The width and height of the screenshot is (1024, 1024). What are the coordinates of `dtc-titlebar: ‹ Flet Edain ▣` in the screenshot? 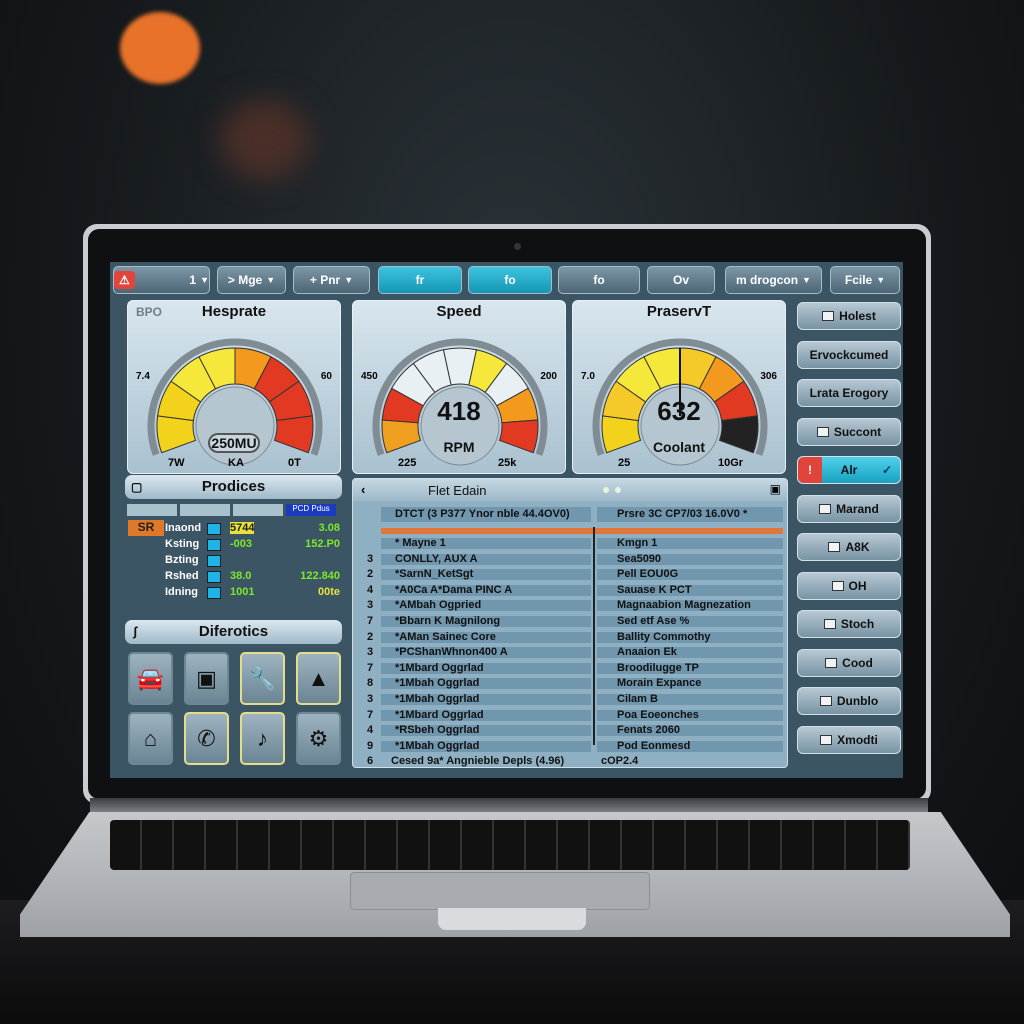 It's located at (570, 490).